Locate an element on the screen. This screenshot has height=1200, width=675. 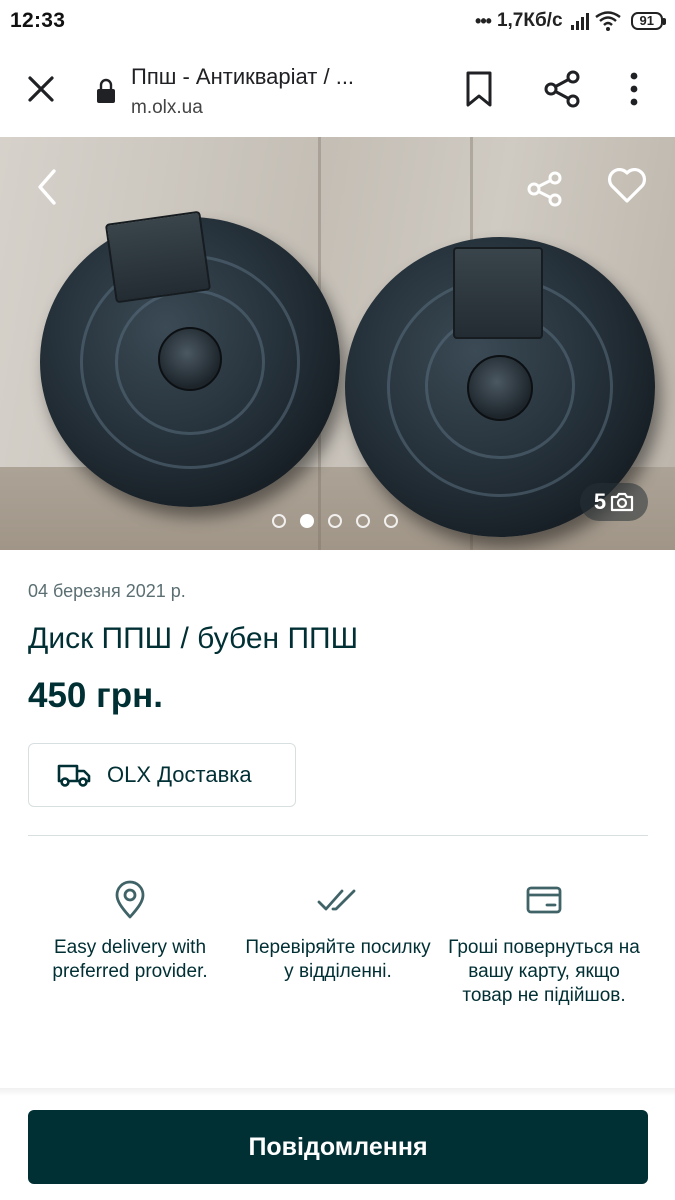
location-pin-icon is located at coordinates (130, 899).